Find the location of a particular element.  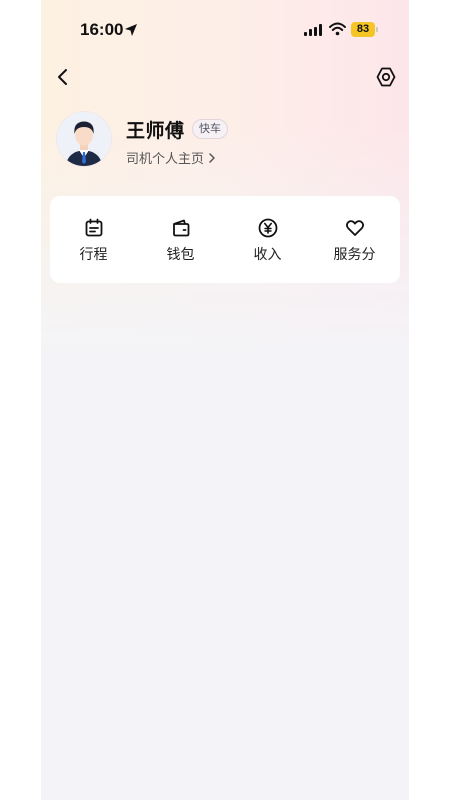

driver-avatar is located at coordinates (84, 139).